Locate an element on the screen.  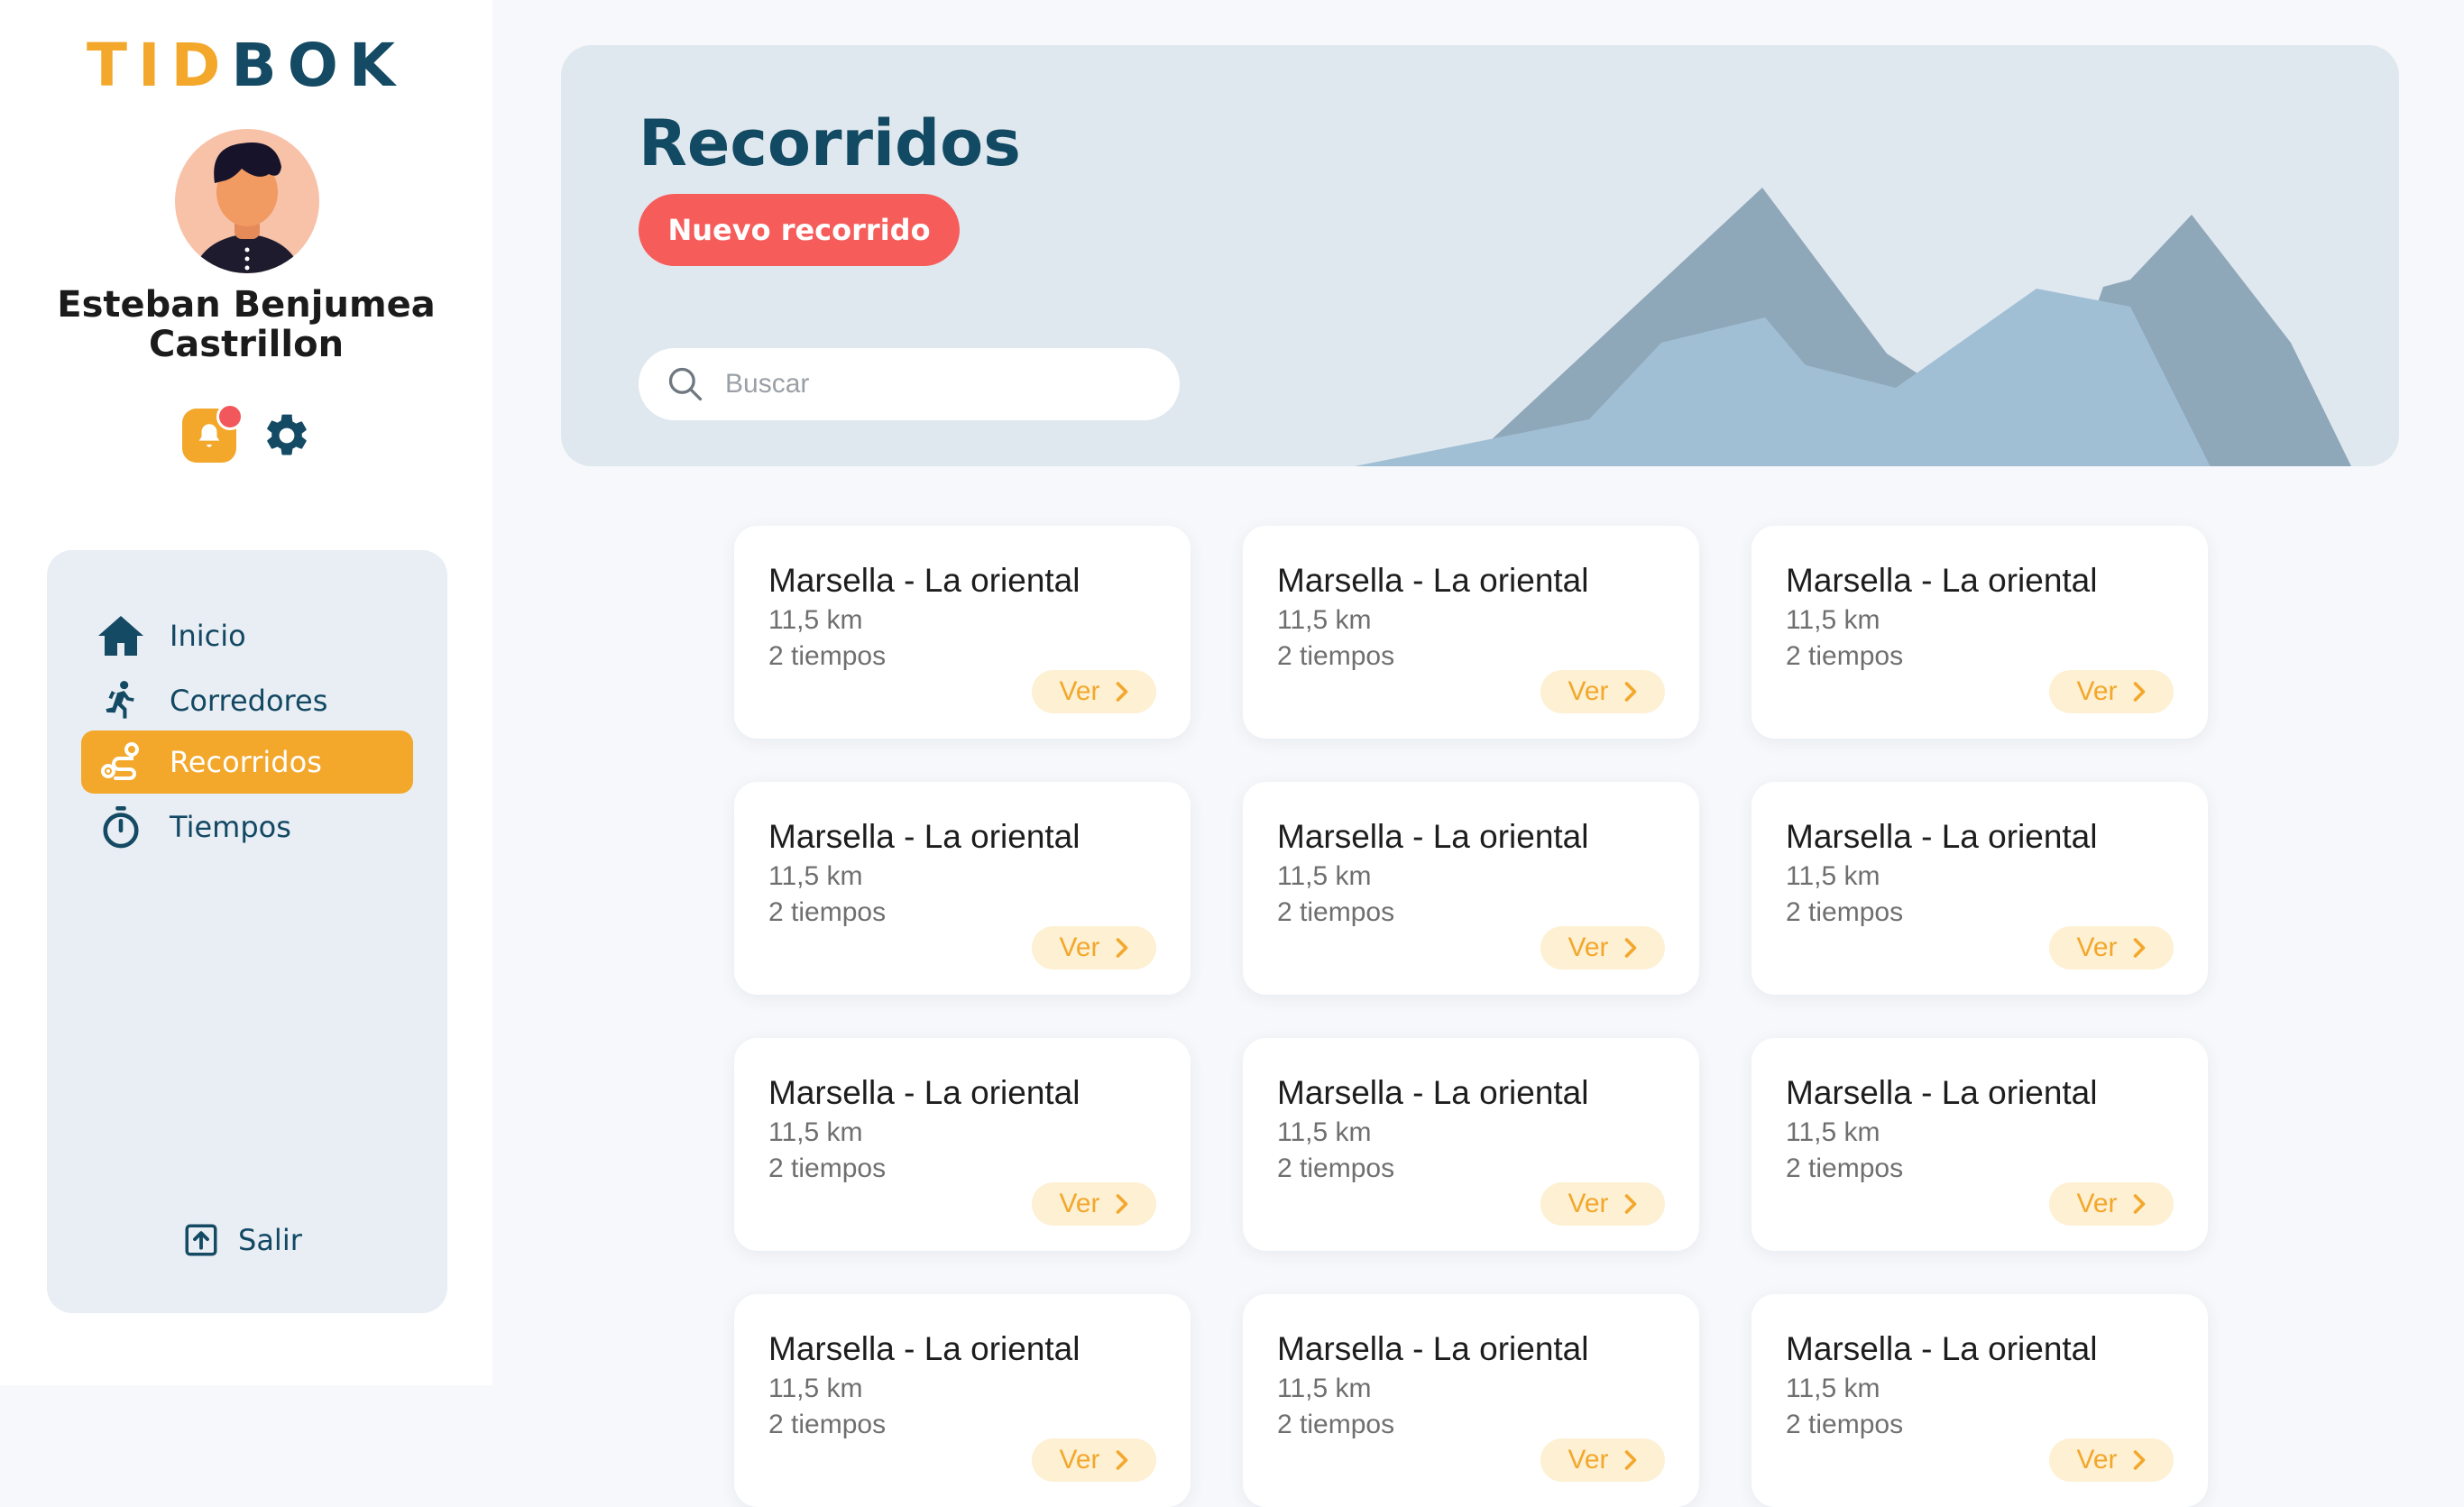
user-name-line1: Esteban Benjumea is located at coordinates (247, 305).